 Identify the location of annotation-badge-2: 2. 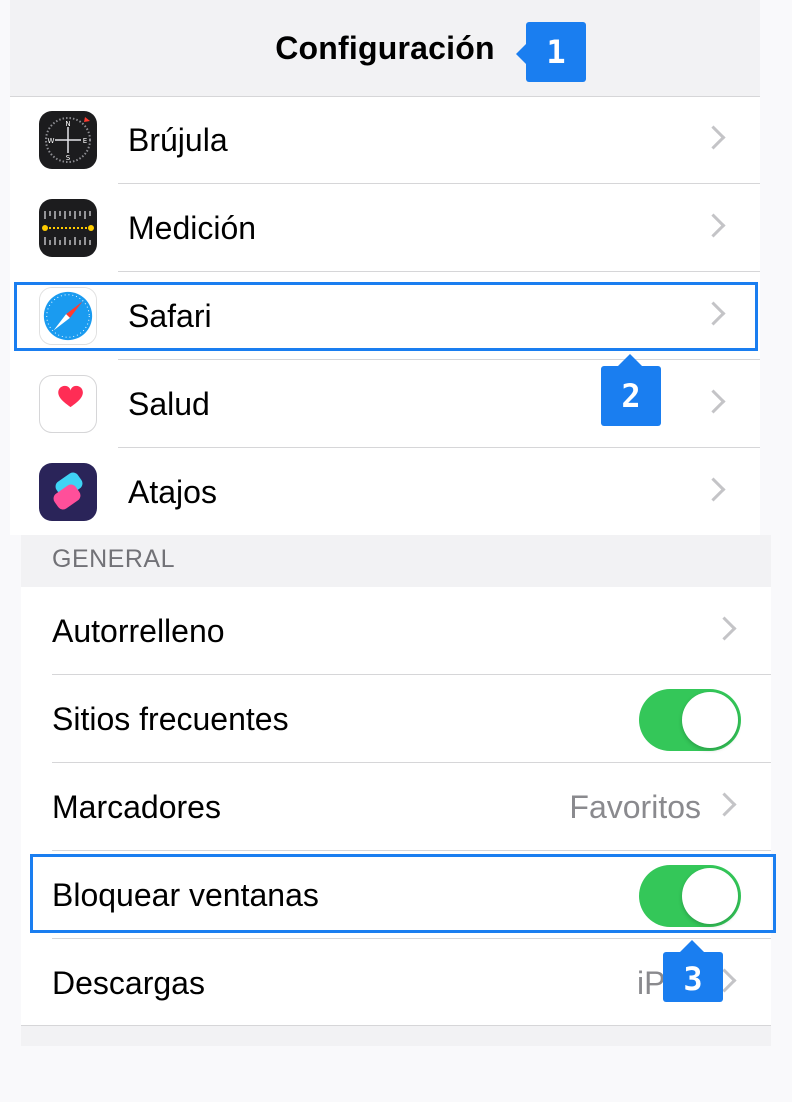
(631, 396).